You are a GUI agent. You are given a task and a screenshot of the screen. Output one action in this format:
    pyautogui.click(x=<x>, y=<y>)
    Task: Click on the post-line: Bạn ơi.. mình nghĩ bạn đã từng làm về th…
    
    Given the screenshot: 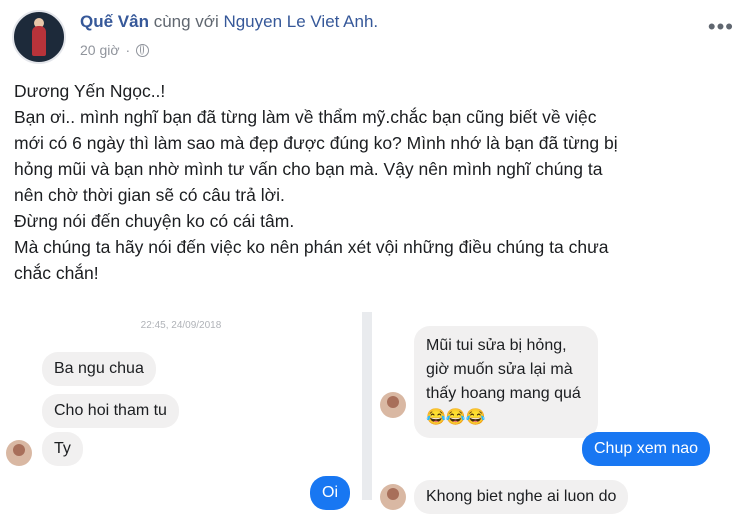 What is the action you would take?
    pyautogui.click(x=305, y=117)
    